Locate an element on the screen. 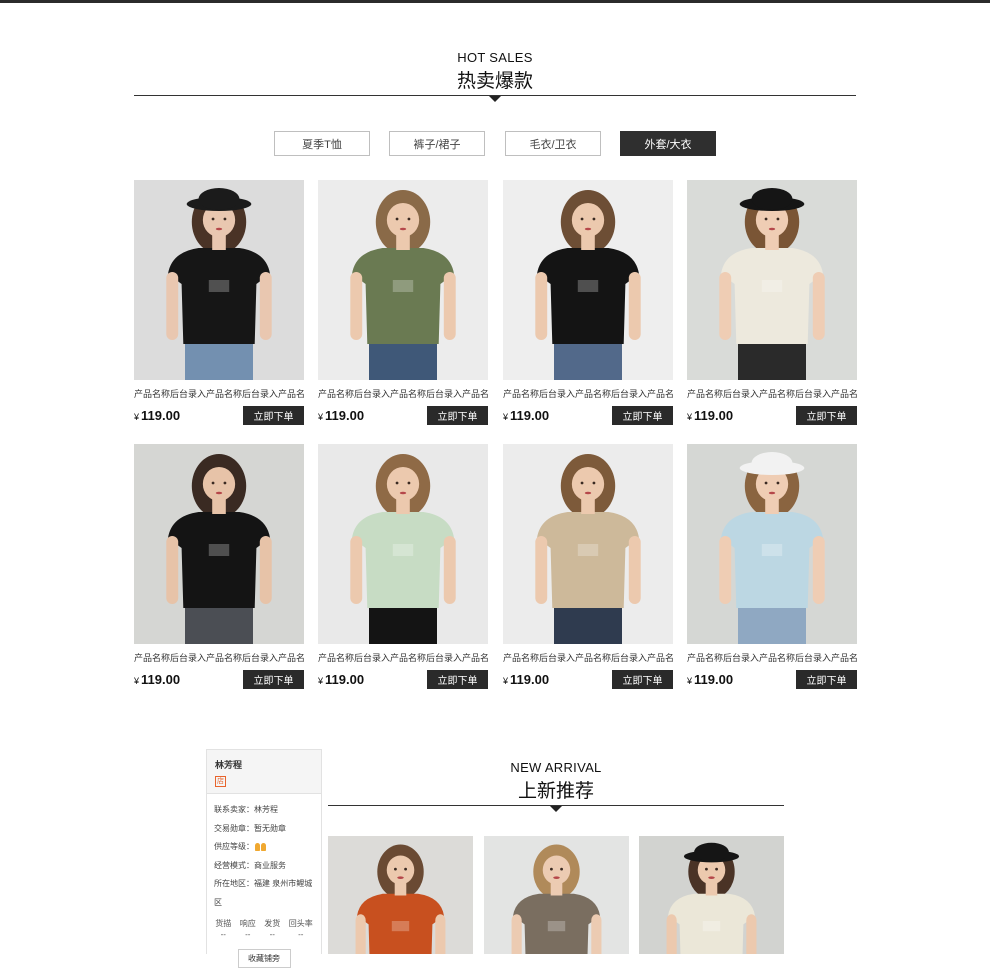  mode-label: 经营模式： is located at coordinates (234, 865).